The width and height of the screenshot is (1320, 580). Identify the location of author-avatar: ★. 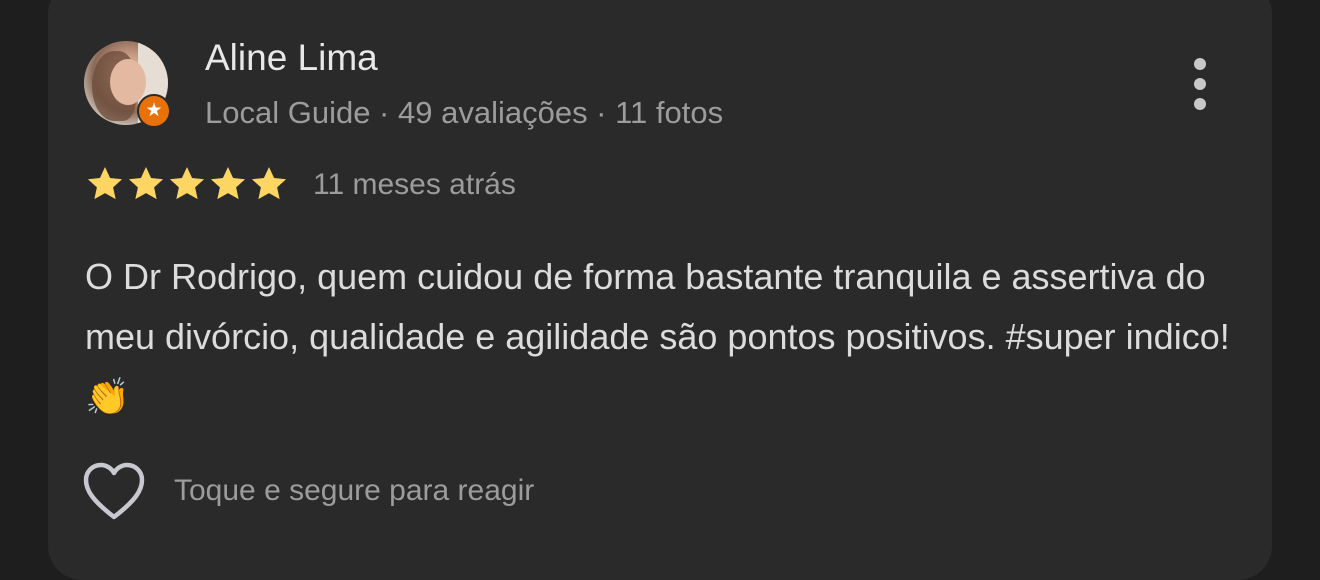
(127, 84).